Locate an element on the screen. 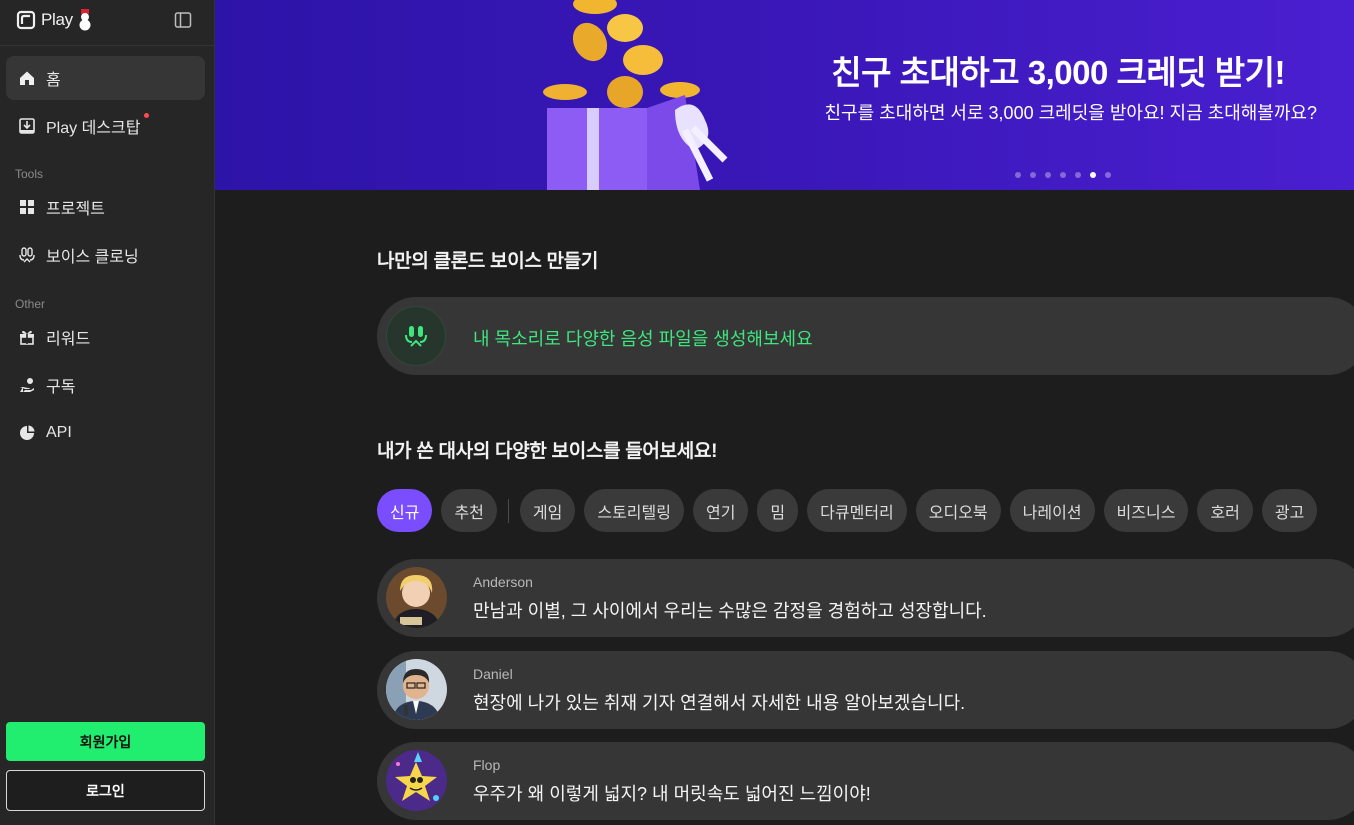 This screenshot has height=825, width=1354. category-chip: 연기 is located at coordinates (720, 510).